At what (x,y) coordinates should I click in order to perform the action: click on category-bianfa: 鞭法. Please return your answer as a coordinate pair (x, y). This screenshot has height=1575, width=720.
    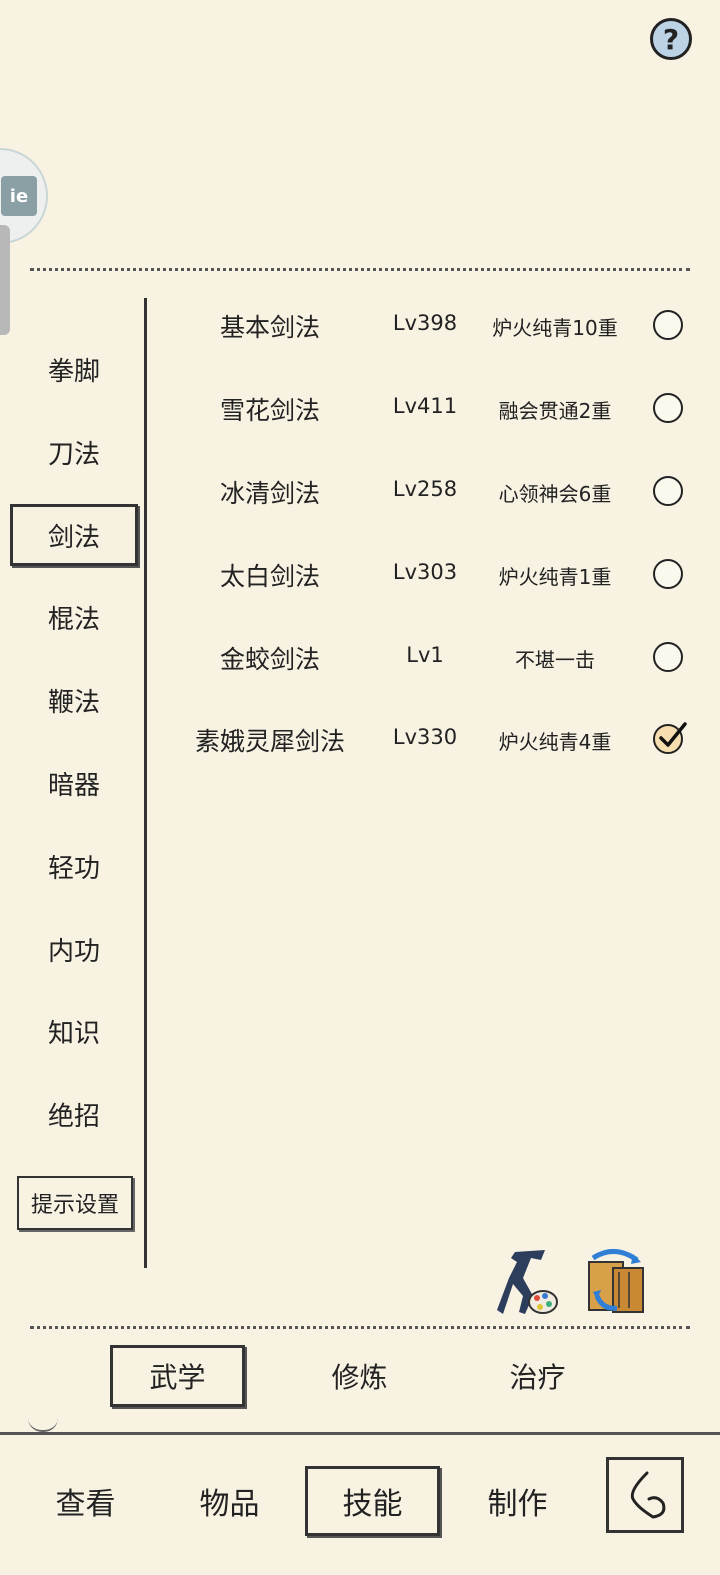
    Looking at the image, I should click on (74, 700).